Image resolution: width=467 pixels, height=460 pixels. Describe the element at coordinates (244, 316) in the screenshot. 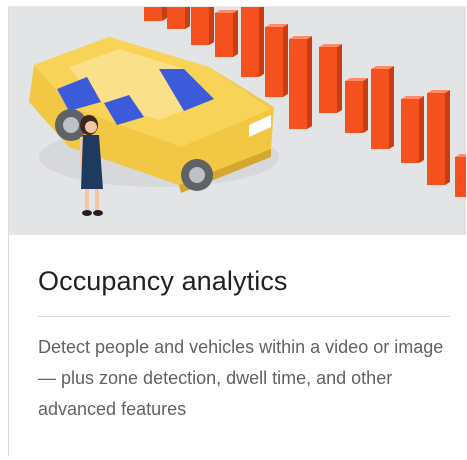

I see `title-divider` at that location.